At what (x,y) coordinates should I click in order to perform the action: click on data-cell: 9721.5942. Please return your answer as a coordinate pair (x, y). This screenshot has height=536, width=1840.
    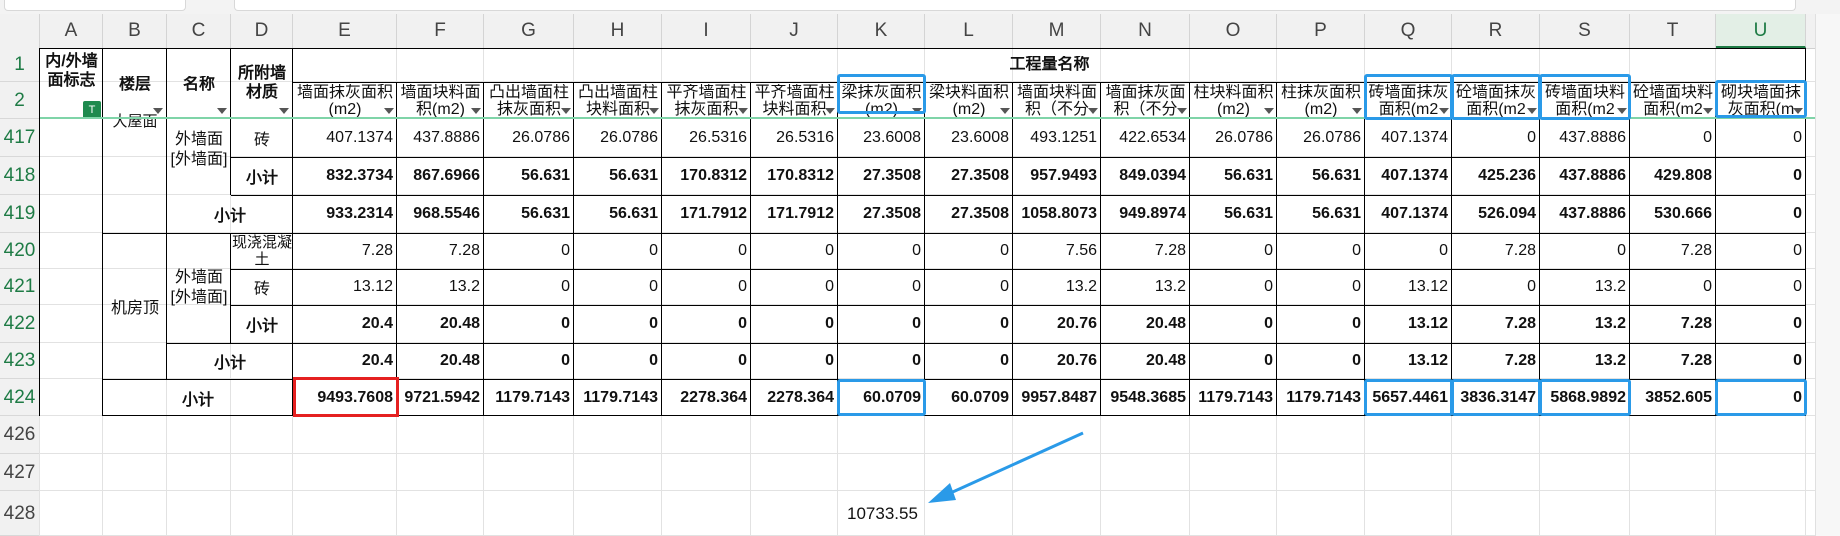
    Looking at the image, I should click on (440, 397).